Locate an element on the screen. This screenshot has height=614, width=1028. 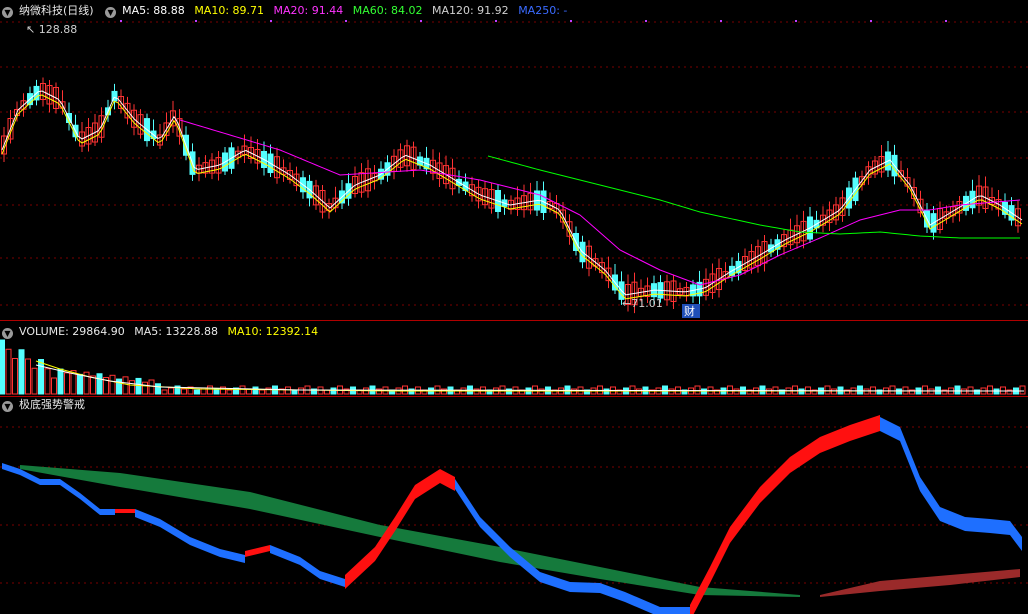
volume-ma10-value: MA10: 12392.14 is located at coordinates (273, 331).